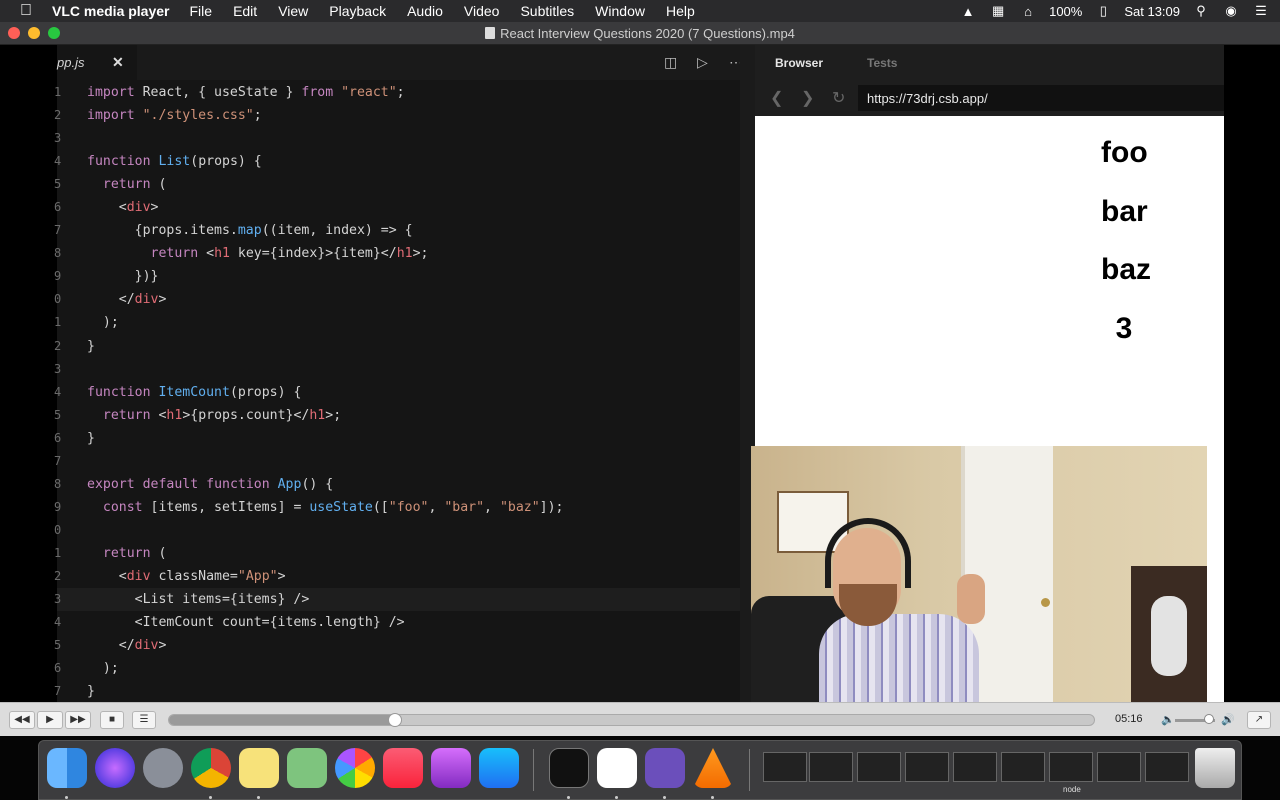  Describe the element at coordinates (1215, 768) in the screenshot. I see `trash-icon` at that location.